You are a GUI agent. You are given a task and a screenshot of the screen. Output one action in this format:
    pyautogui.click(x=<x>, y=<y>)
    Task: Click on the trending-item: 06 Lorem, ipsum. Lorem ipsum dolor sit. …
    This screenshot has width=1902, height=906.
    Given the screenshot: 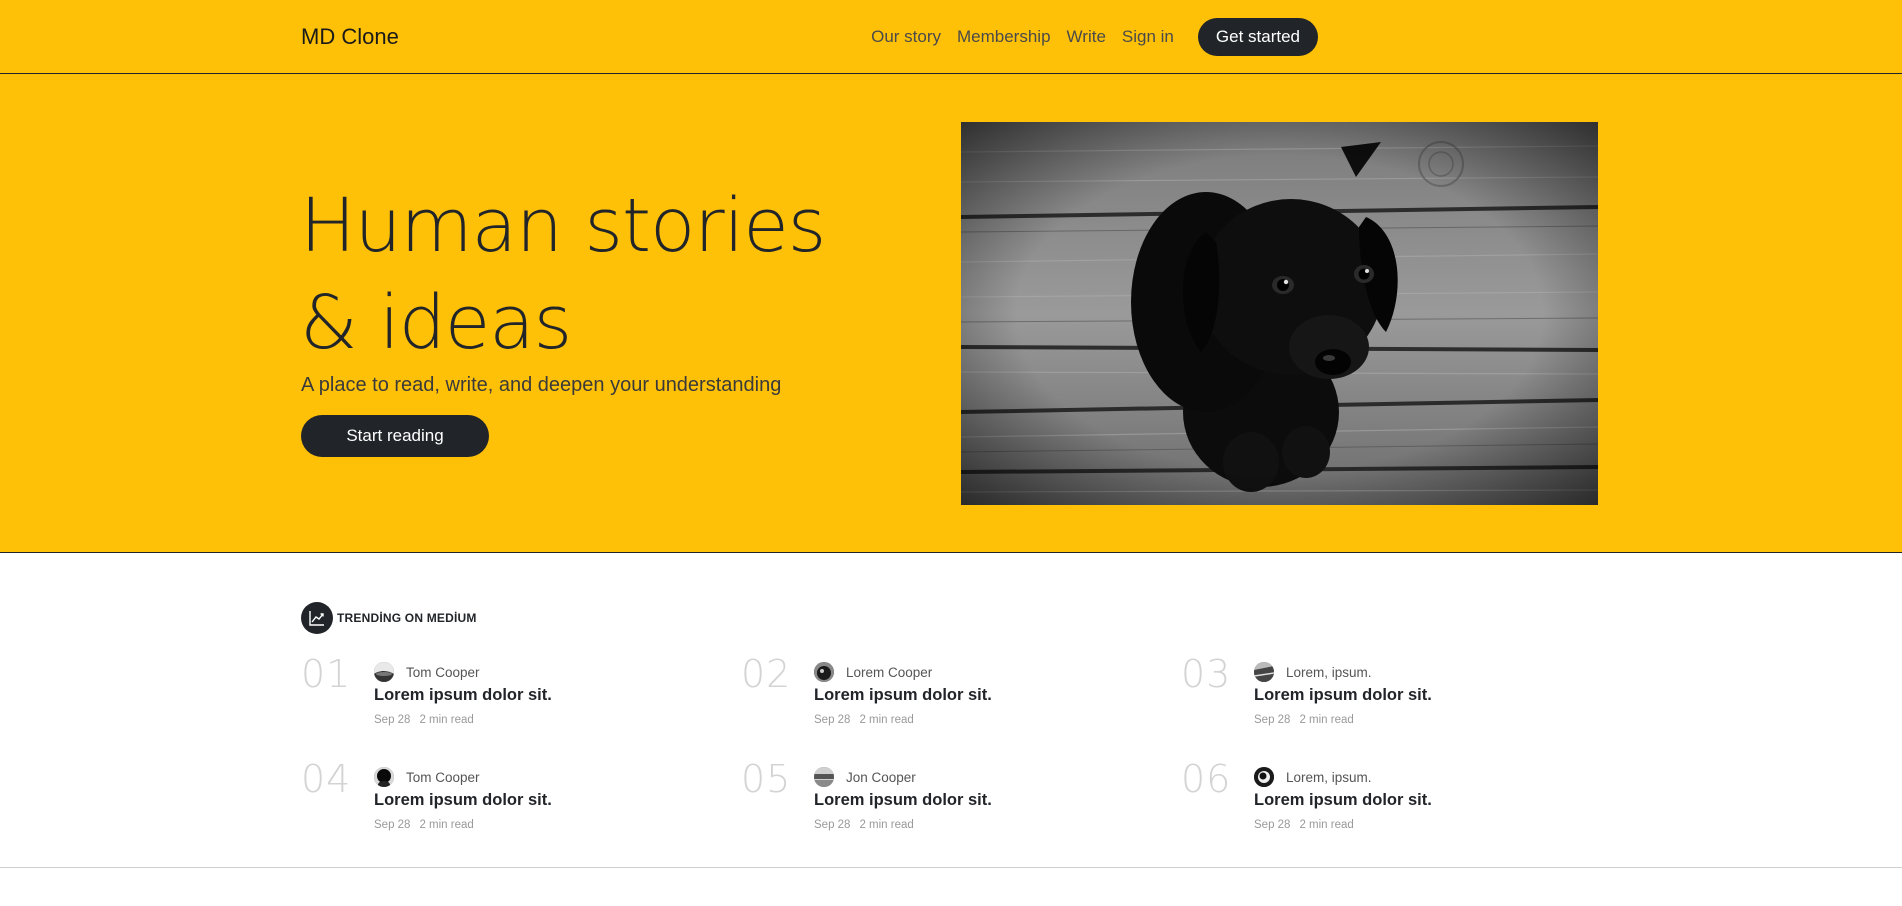 What is the action you would take?
    pyautogui.click(x=1391, y=802)
    